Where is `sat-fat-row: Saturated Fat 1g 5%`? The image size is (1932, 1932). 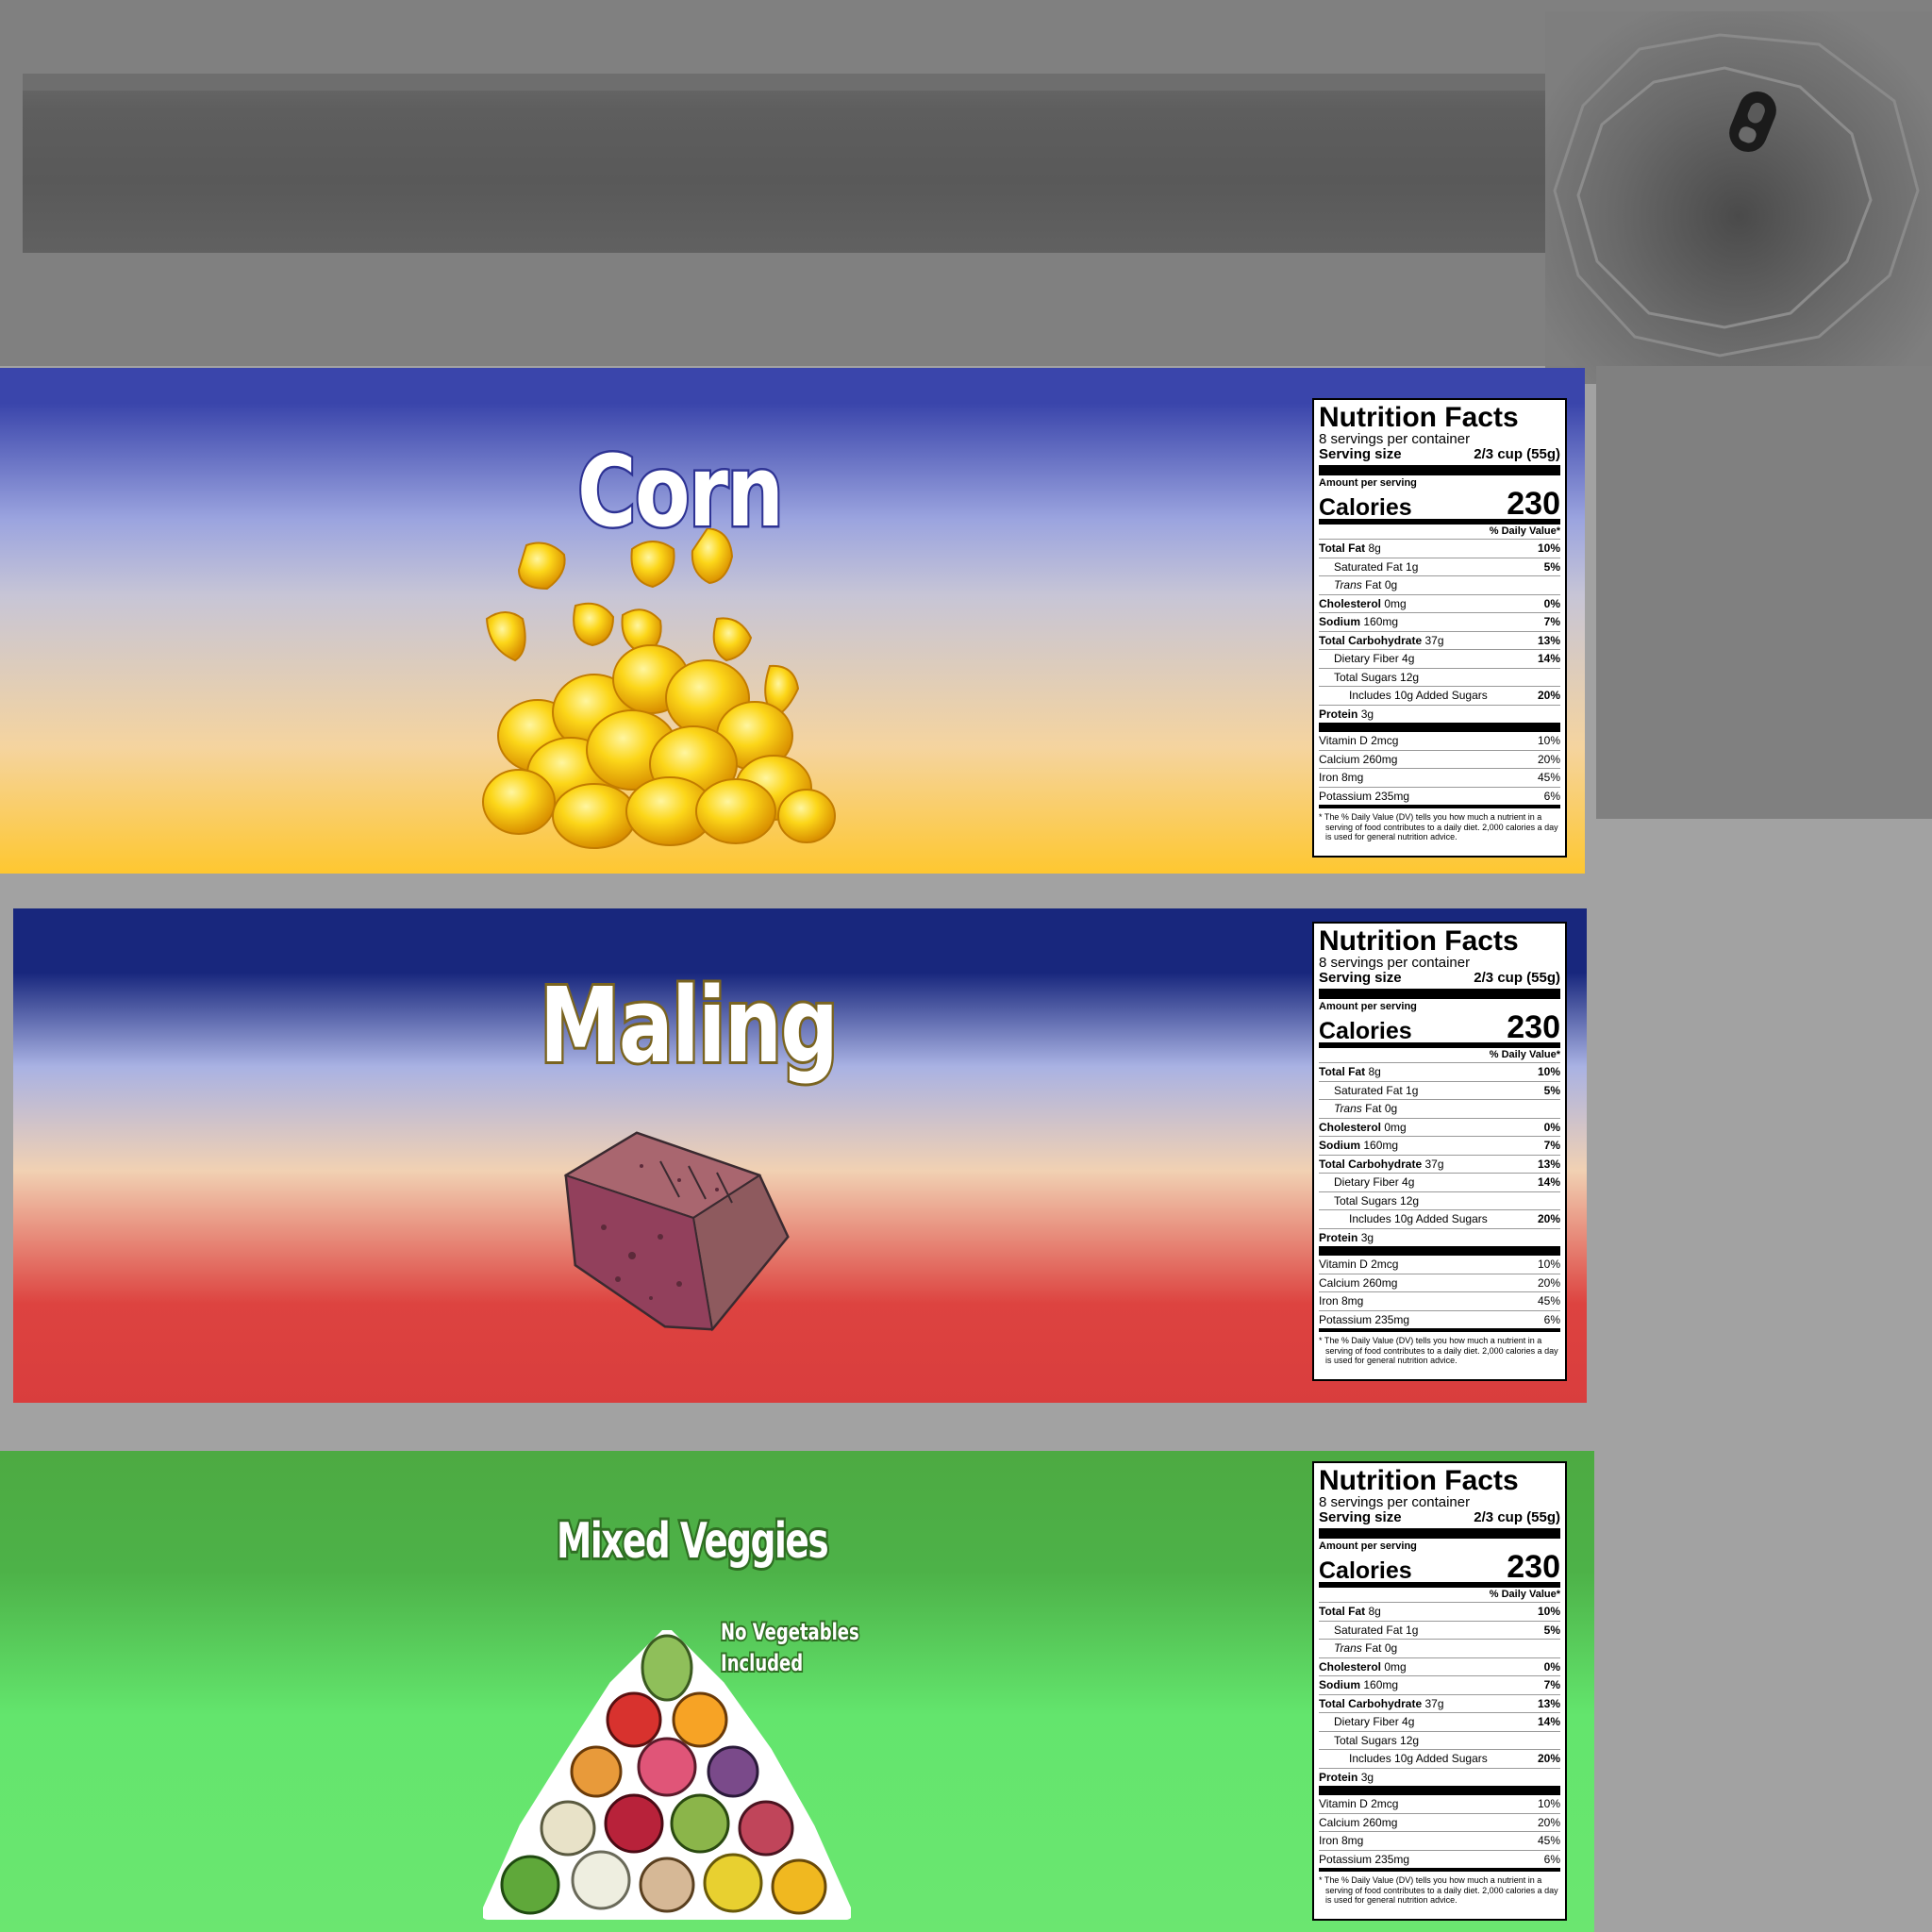 sat-fat-row: Saturated Fat 1g 5% is located at coordinates (1439, 567).